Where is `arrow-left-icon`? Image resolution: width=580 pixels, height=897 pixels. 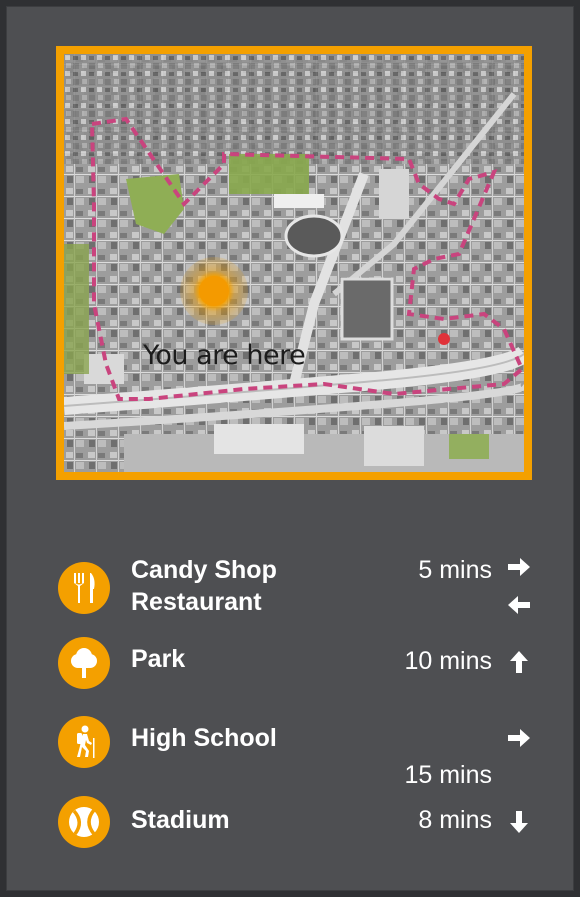 arrow-left-icon is located at coordinates (519, 605).